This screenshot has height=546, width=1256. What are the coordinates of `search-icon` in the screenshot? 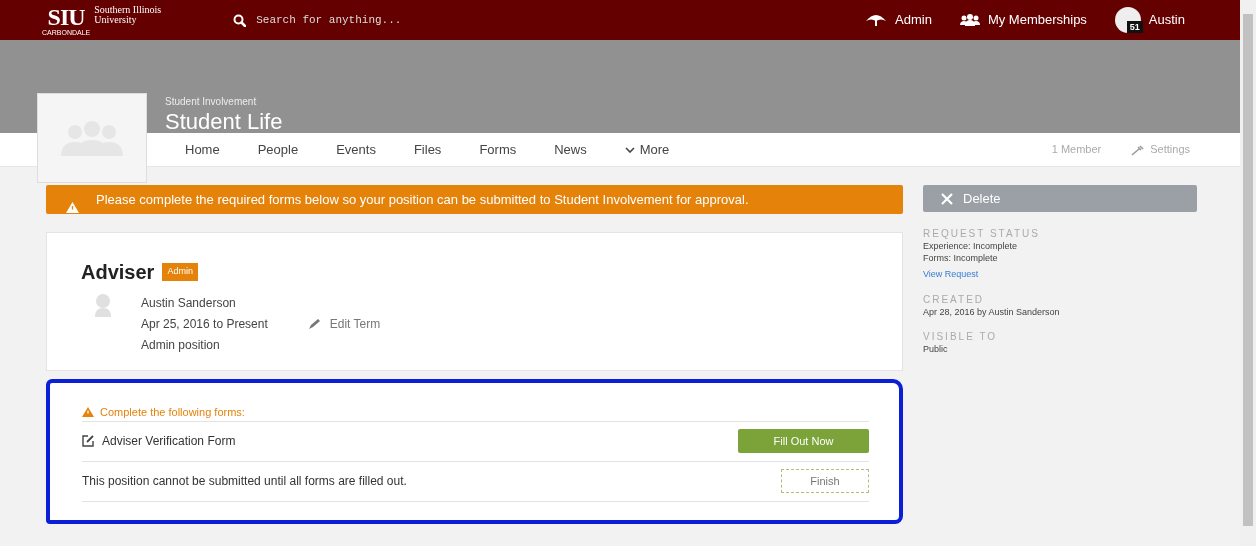 It's located at (240, 20).